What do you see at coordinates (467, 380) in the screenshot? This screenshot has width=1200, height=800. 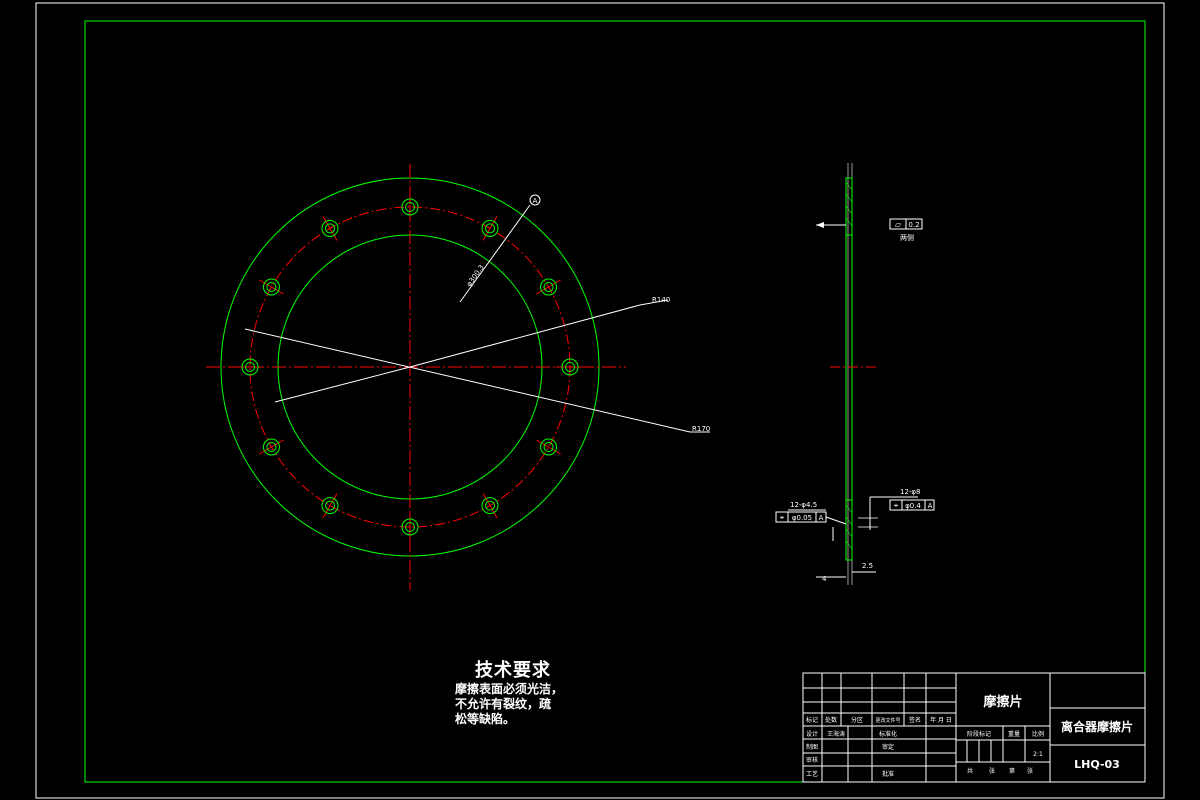 I see `outer-radius-line` at bounding box center [467, 380].